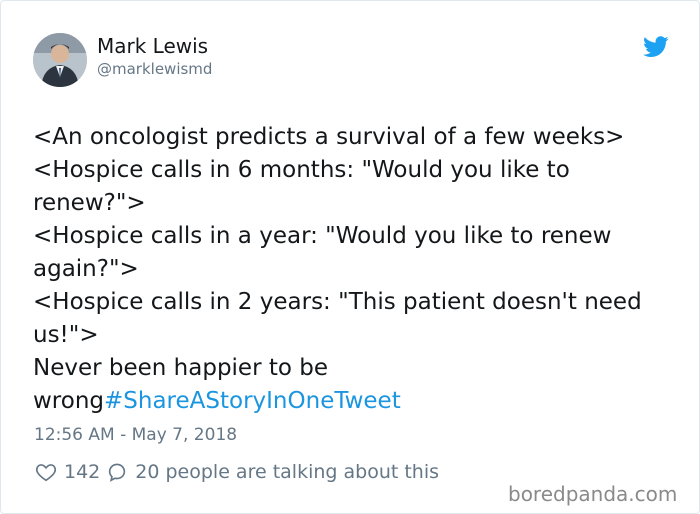  I want to click on engagement-bar: 142 20 people are talking about this, so click(237, 472).